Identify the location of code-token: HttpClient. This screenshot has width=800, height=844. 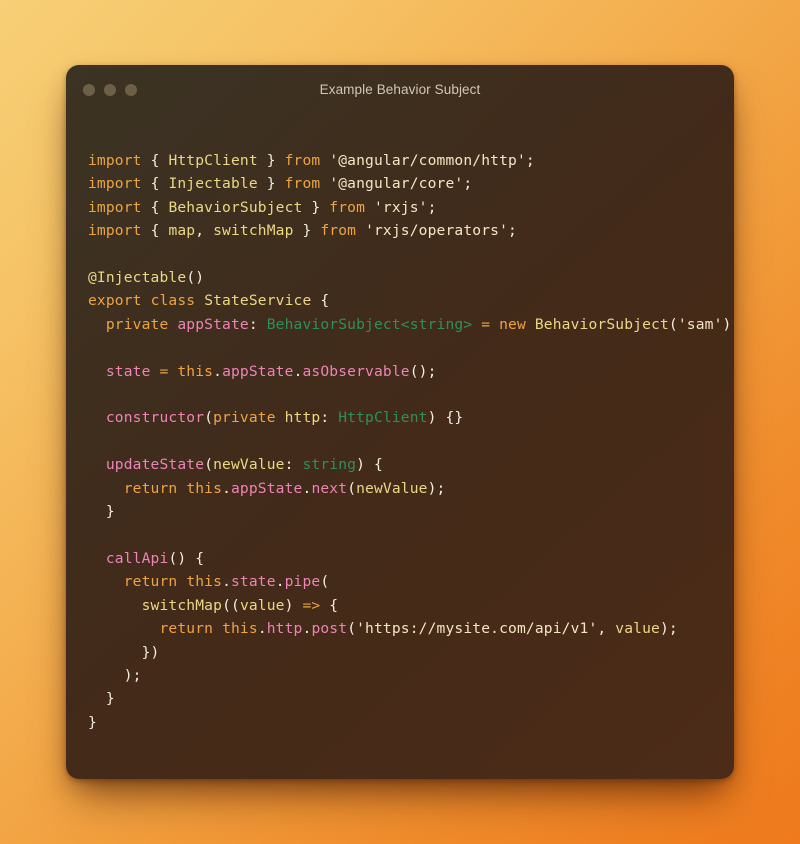
(383, 418).